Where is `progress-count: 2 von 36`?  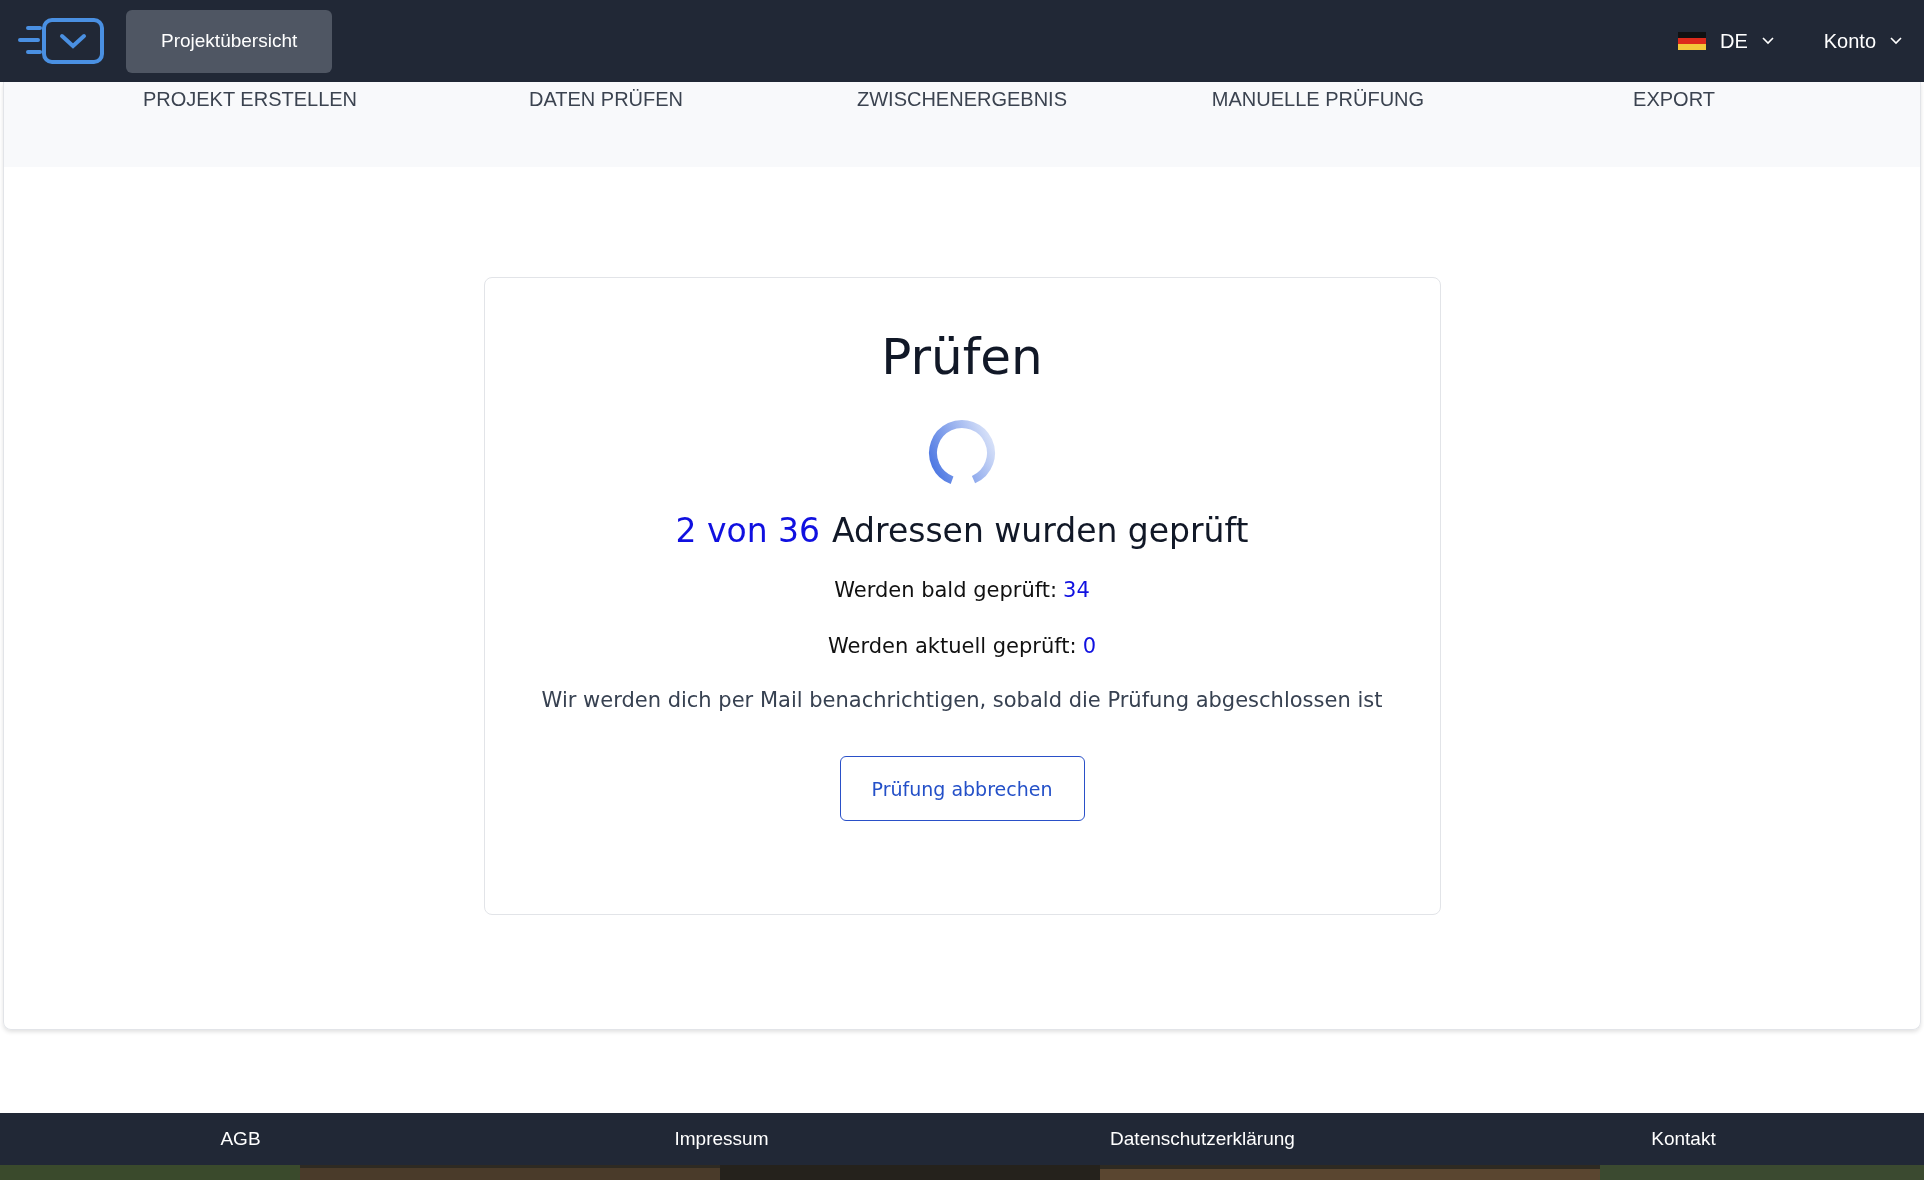
progress-count: 2 von 36 is located at coordinates (748, 530).